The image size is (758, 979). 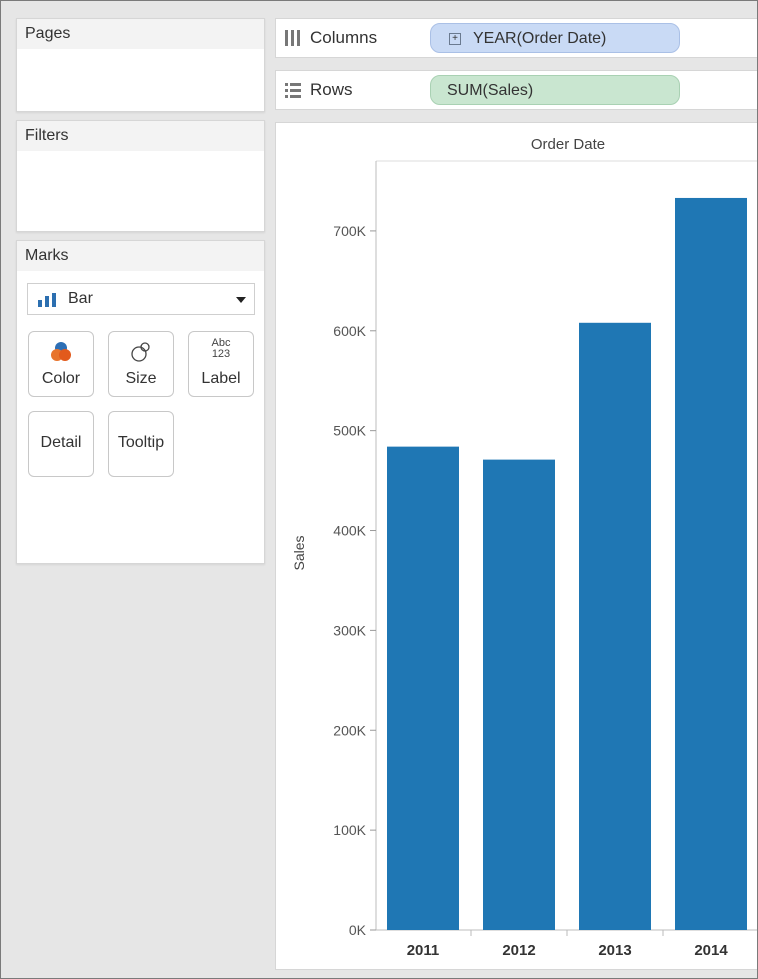 What do you see at coordinates (221, 354) in the screenshot?
I see `label-icon-123: 123` at bounding box center [221, 354].